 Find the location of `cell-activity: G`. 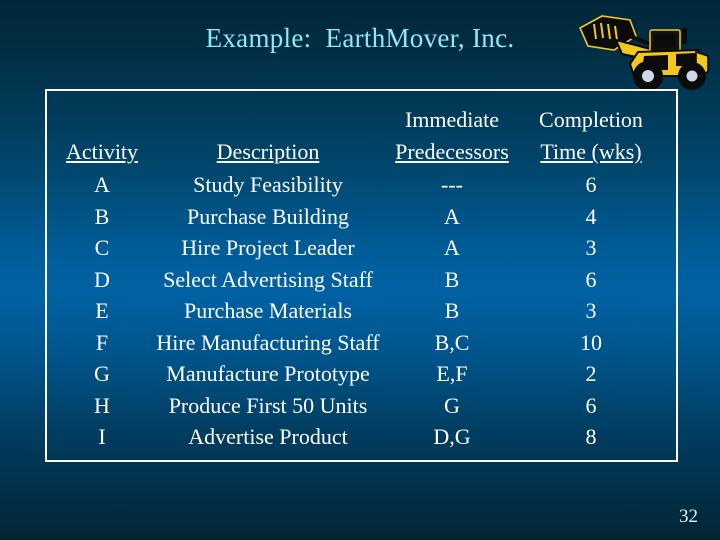

cell-activity: G is located at coordinates (102, 373).